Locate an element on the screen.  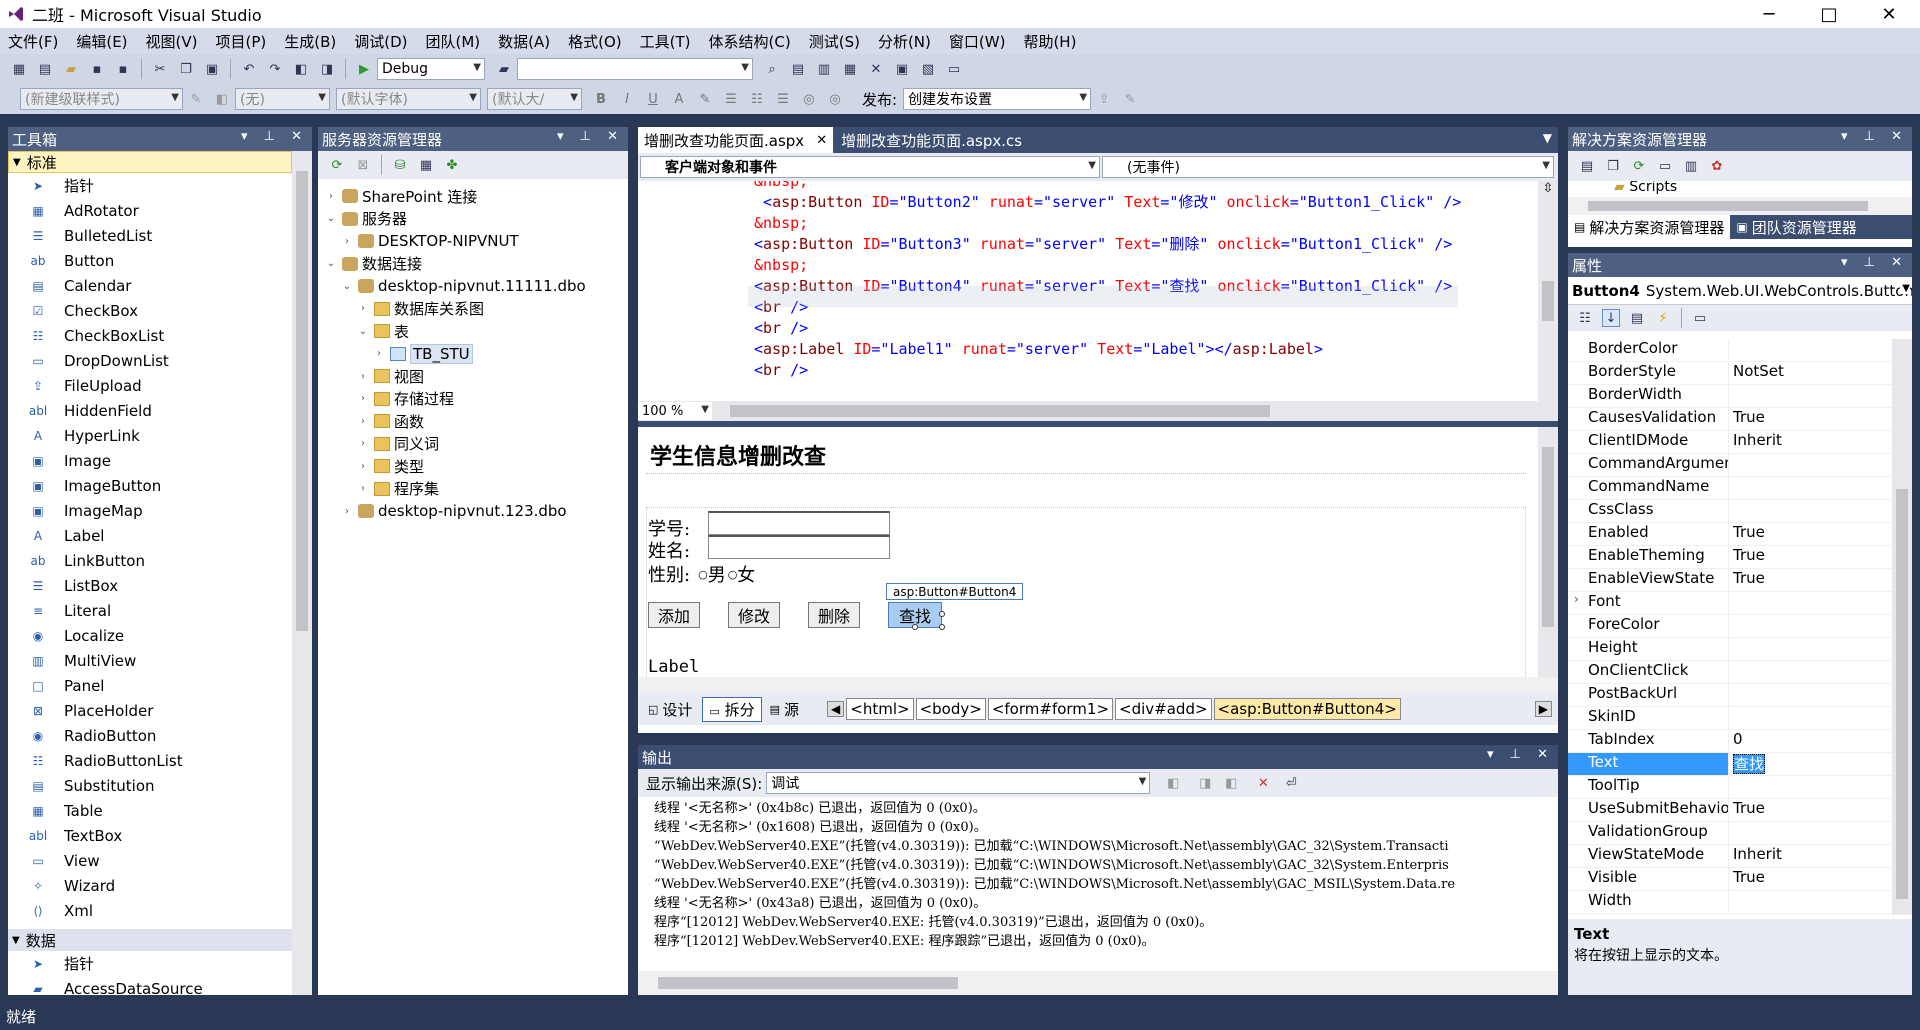
next-message-icon: ◧ is located at coordinates (1231, 783).